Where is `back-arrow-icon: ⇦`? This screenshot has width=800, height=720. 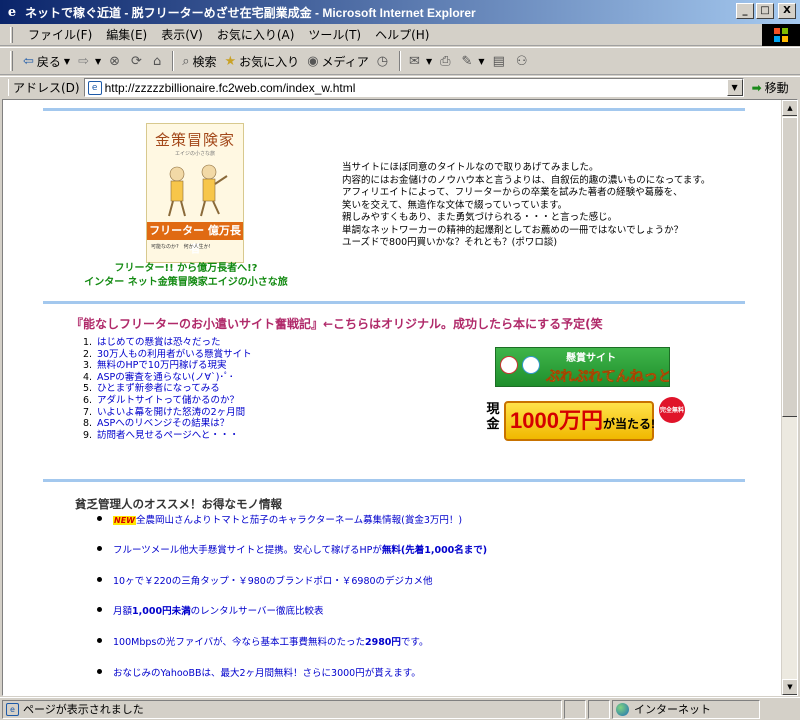
back-arrow-icon: ⇦ is located at coordinates (28, 61).